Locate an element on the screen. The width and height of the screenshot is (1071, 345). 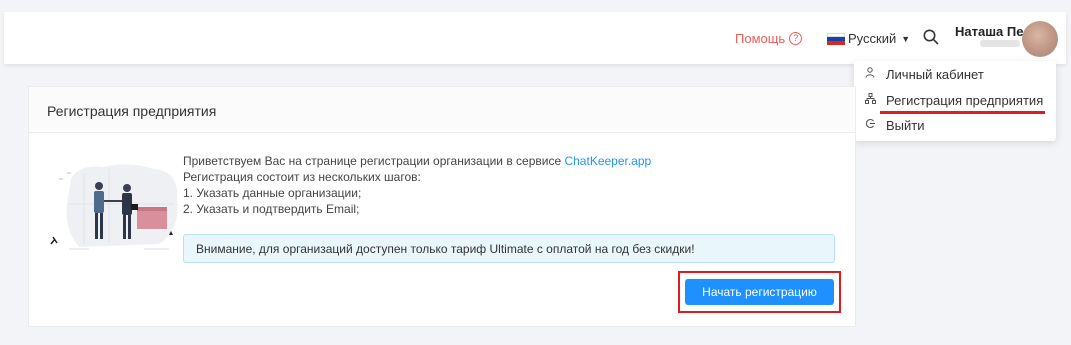
question-icon: ? is located at coordinates (796, 38).